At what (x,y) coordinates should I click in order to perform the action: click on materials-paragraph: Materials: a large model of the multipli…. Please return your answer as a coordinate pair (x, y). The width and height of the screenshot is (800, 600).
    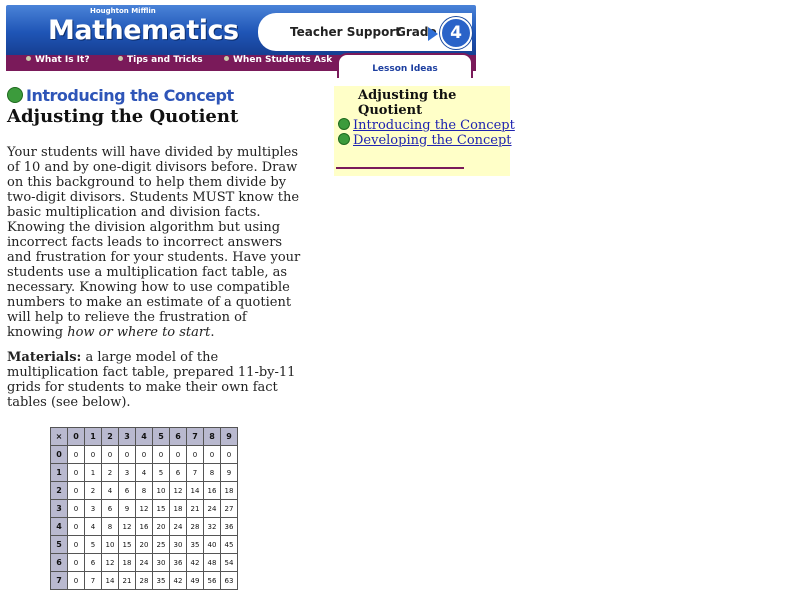
    Looking at the image, I should click on (156, 380).